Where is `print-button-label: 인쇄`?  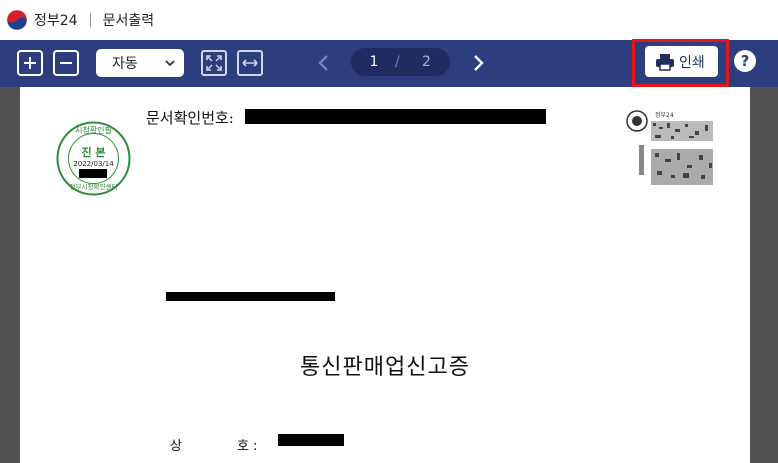
print-button-label: 인쇄 is located at coordinates (692, 62).